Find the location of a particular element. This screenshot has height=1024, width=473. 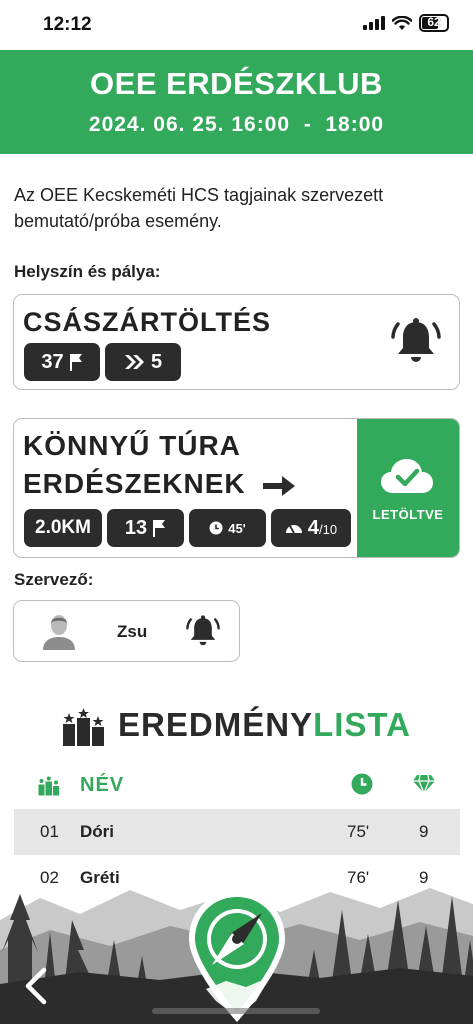

status-icons: 62 is located at coordinates (406, 23).